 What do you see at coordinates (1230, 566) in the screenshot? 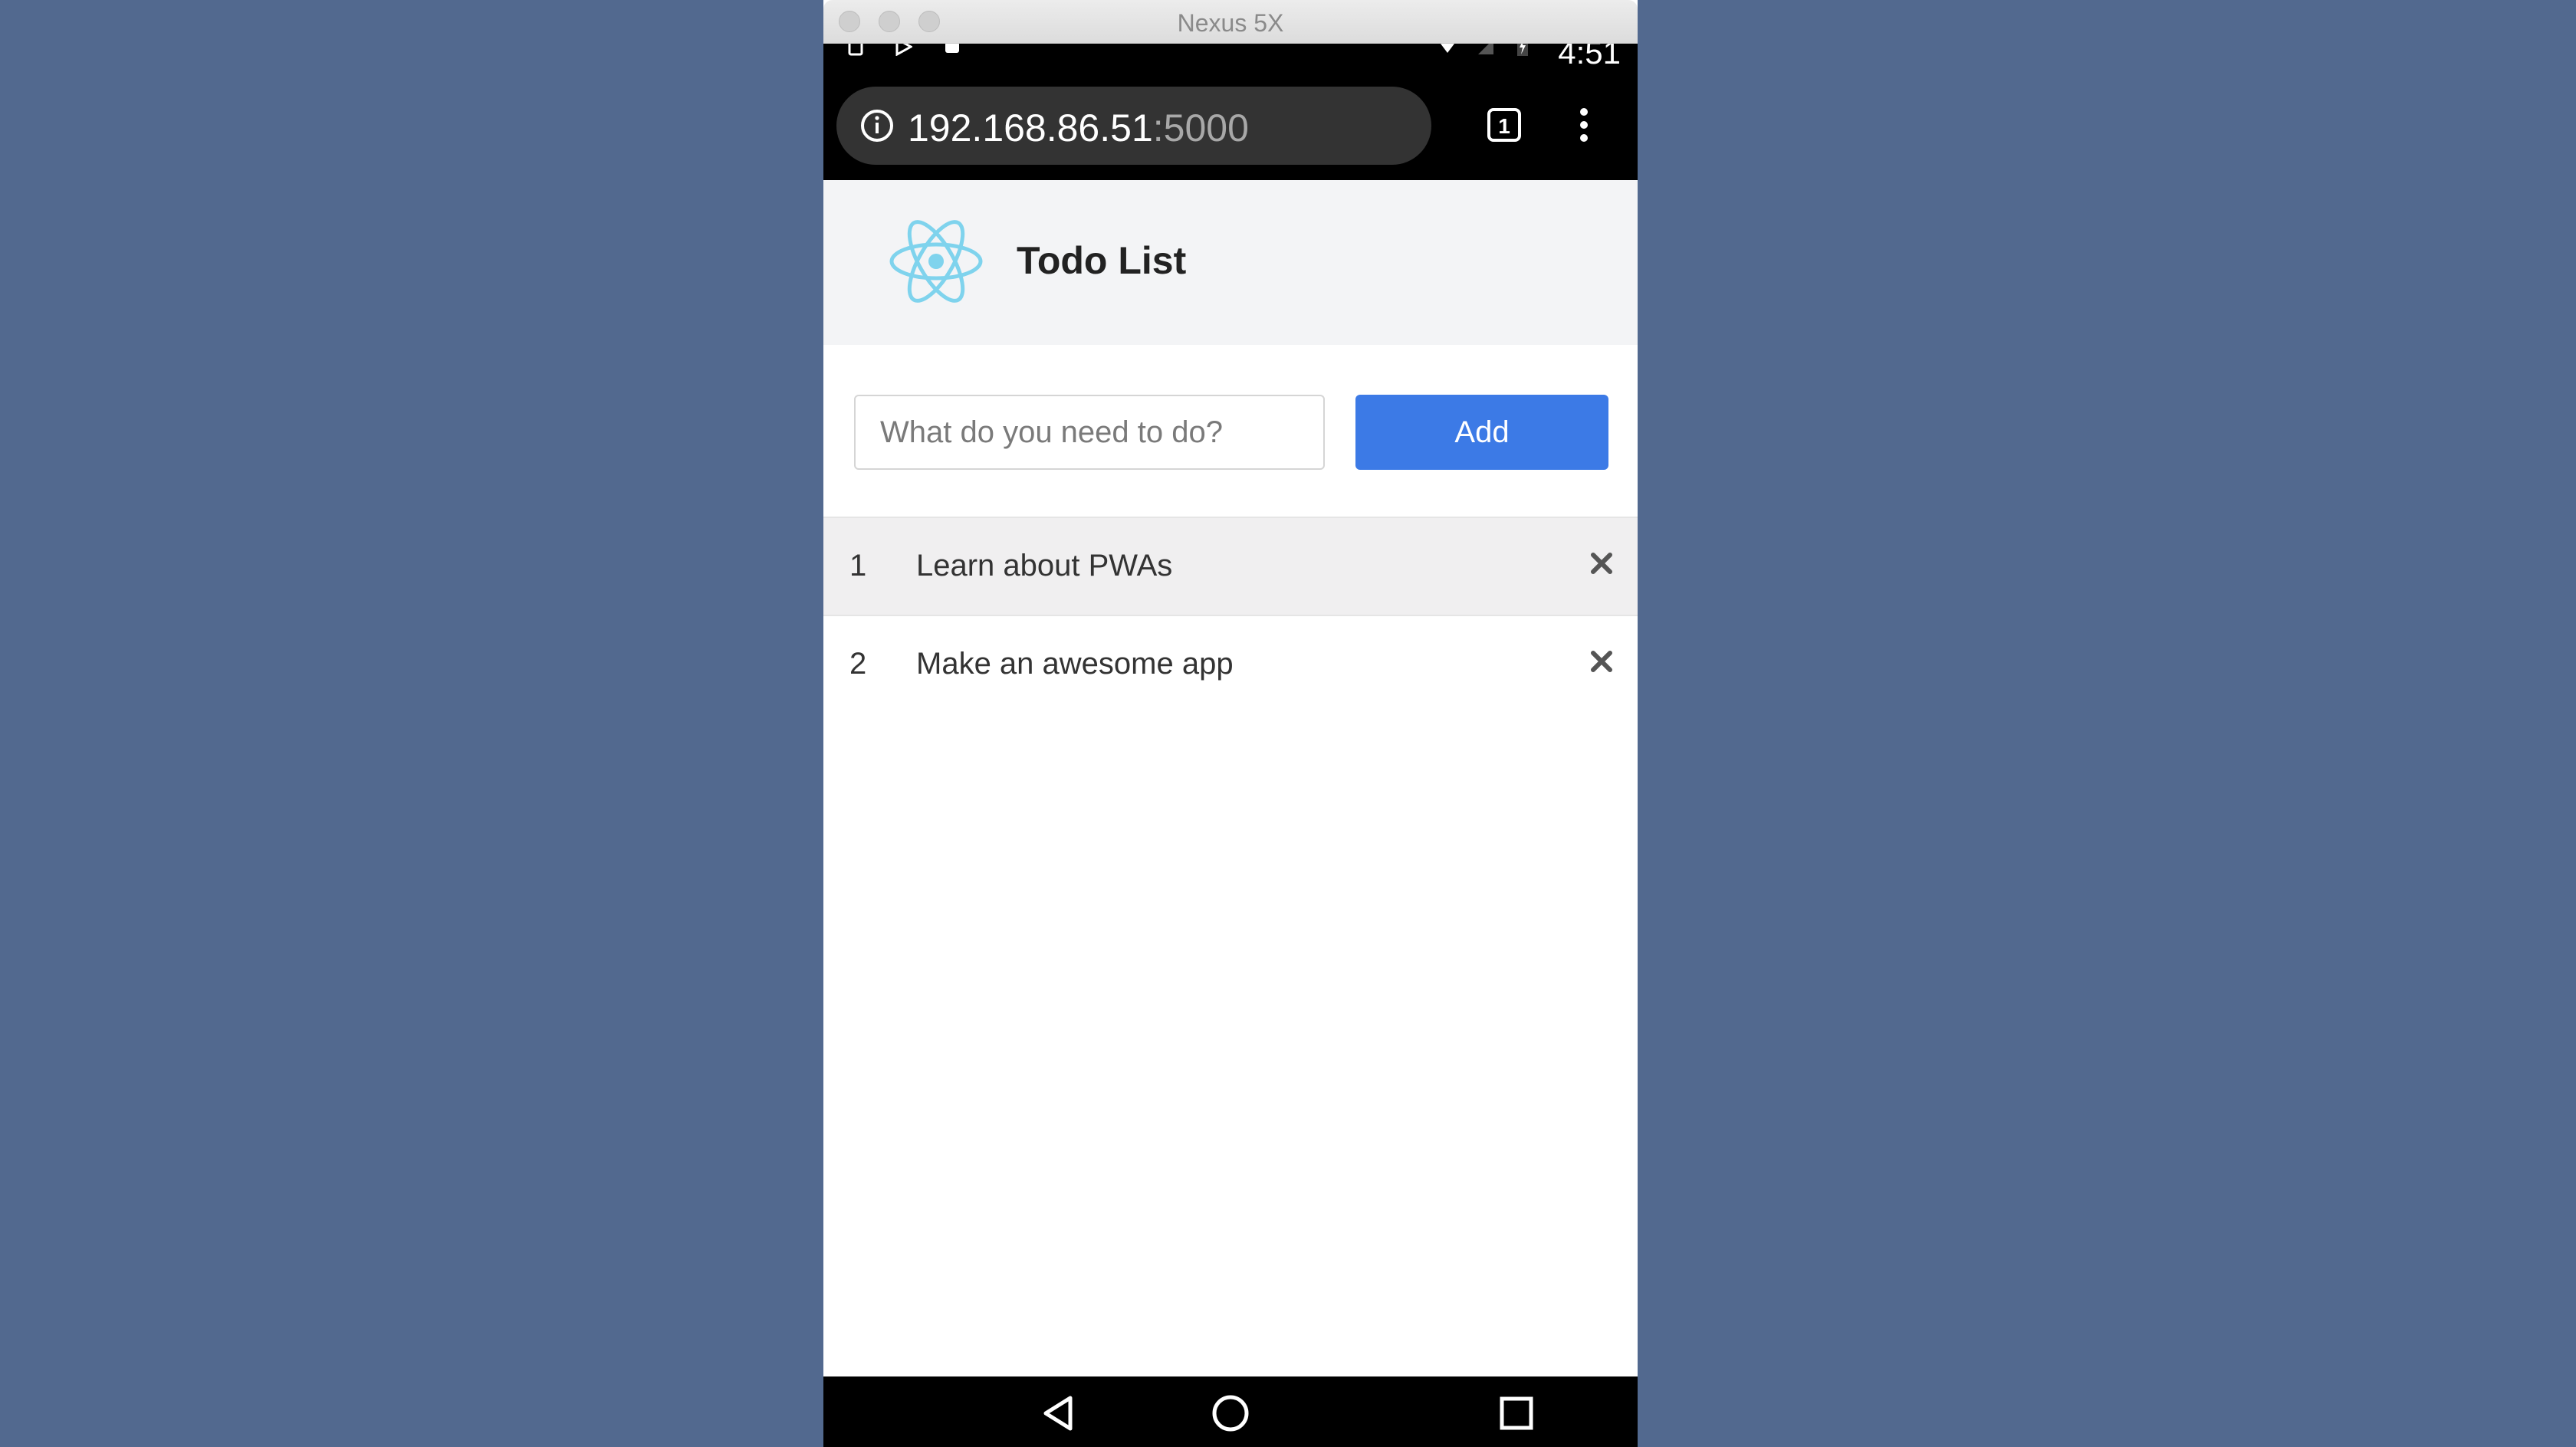
I see `todo-item: 1 Learn about PWAs` at bounding box center [1230, 566].